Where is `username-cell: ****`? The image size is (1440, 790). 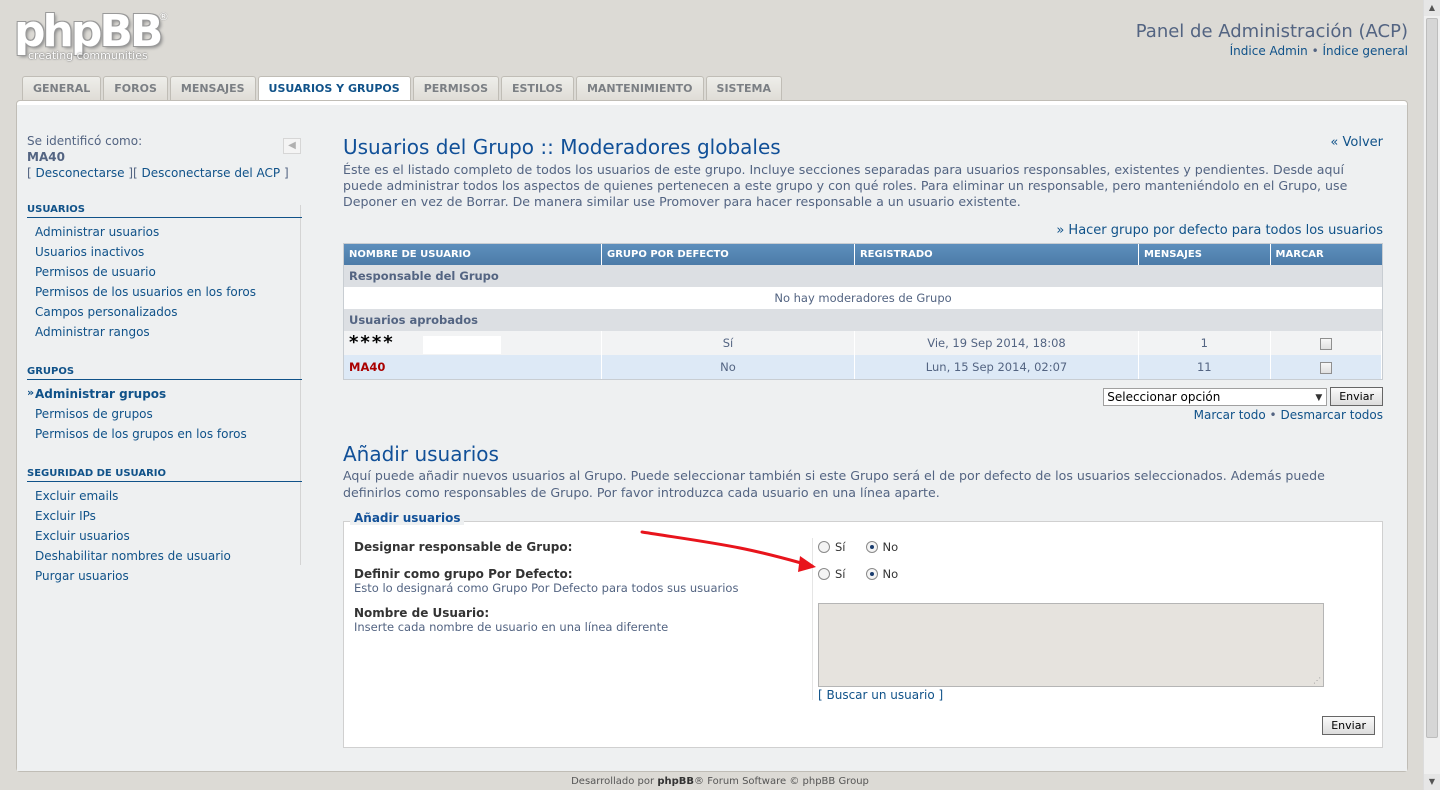 username-cell: **** is located at coordinates (473, 343).